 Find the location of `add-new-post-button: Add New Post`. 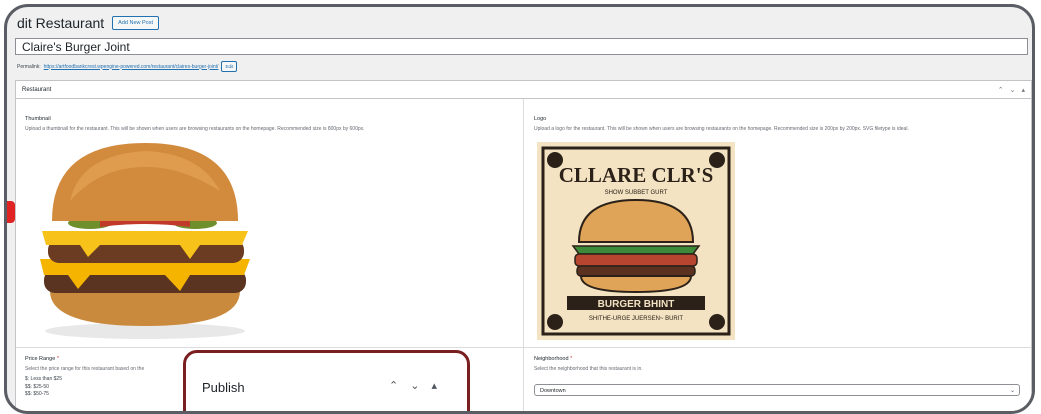

add-new-post-button: Add New Post is located at coordinates (136, 23).